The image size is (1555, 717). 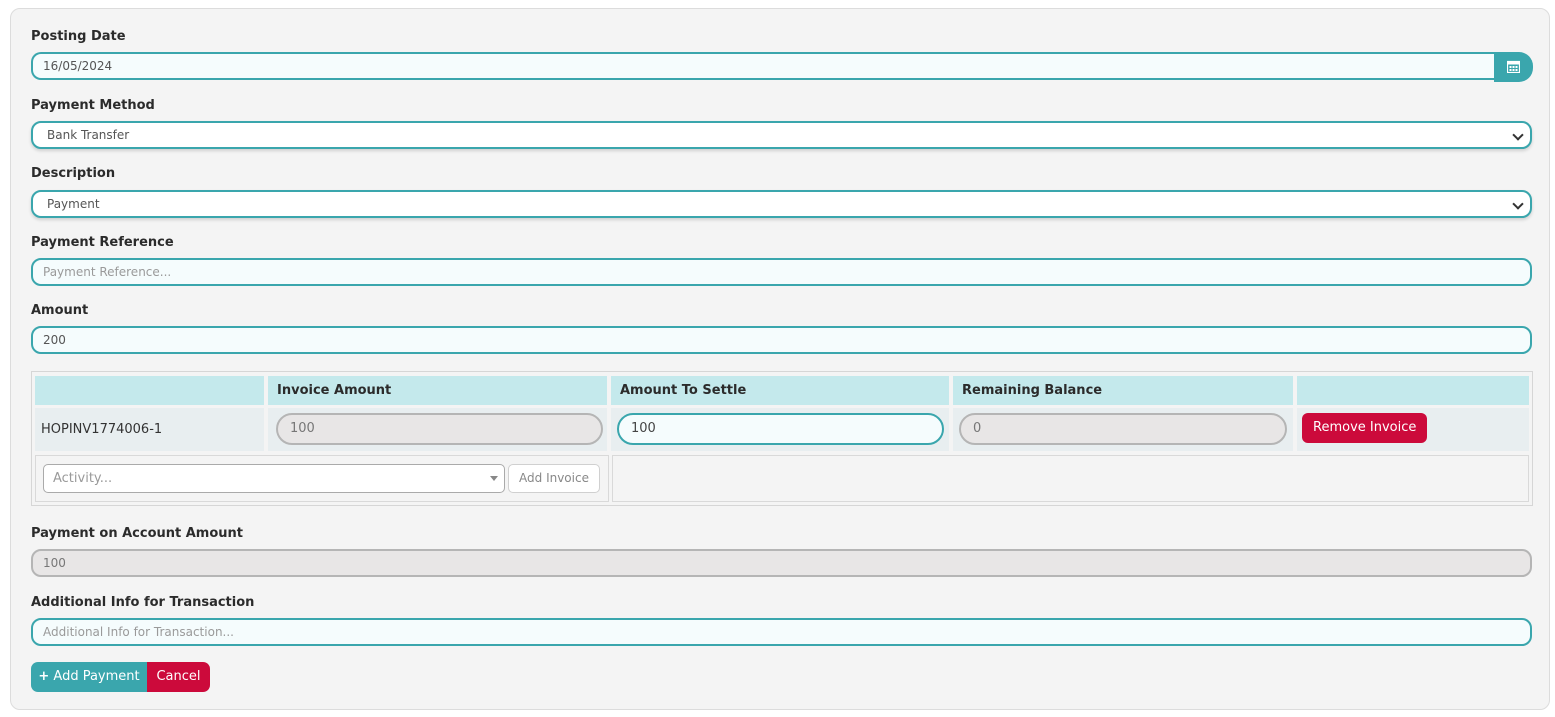 What do you see at coordinates (1123, 390) in the screenshot?
I see `table-header-remaining-balance: Remaining Balance` at bounding box center [1123, 390].